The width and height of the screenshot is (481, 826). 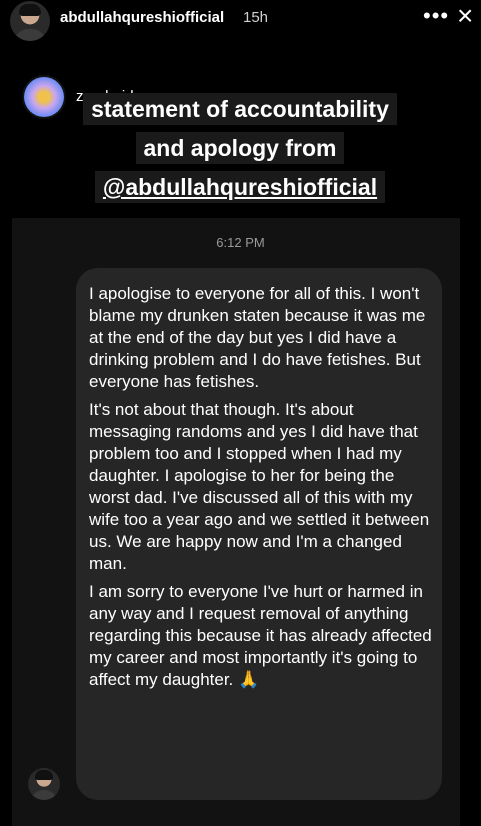 I want to click on more-options-icon: •••, so click(x=436, y=16).